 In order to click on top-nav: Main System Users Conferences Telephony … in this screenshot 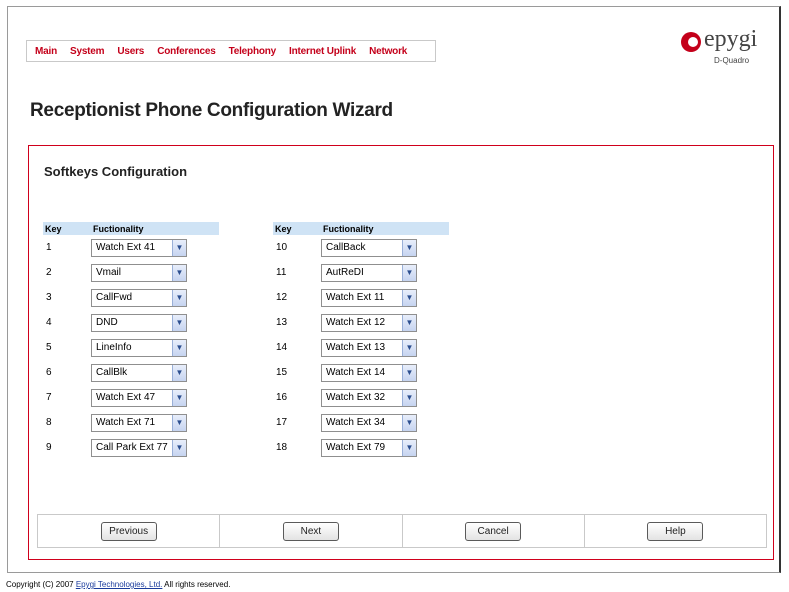, I will do `click(231, 51)`.